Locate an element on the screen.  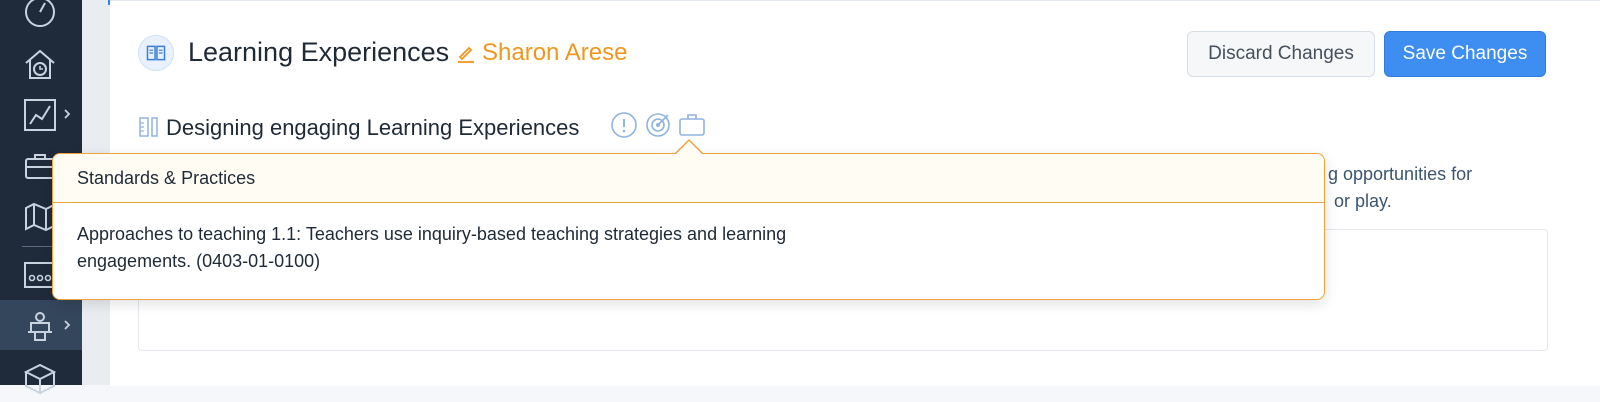
page-title: Learning Experiences is located at coordinates (319, 52).